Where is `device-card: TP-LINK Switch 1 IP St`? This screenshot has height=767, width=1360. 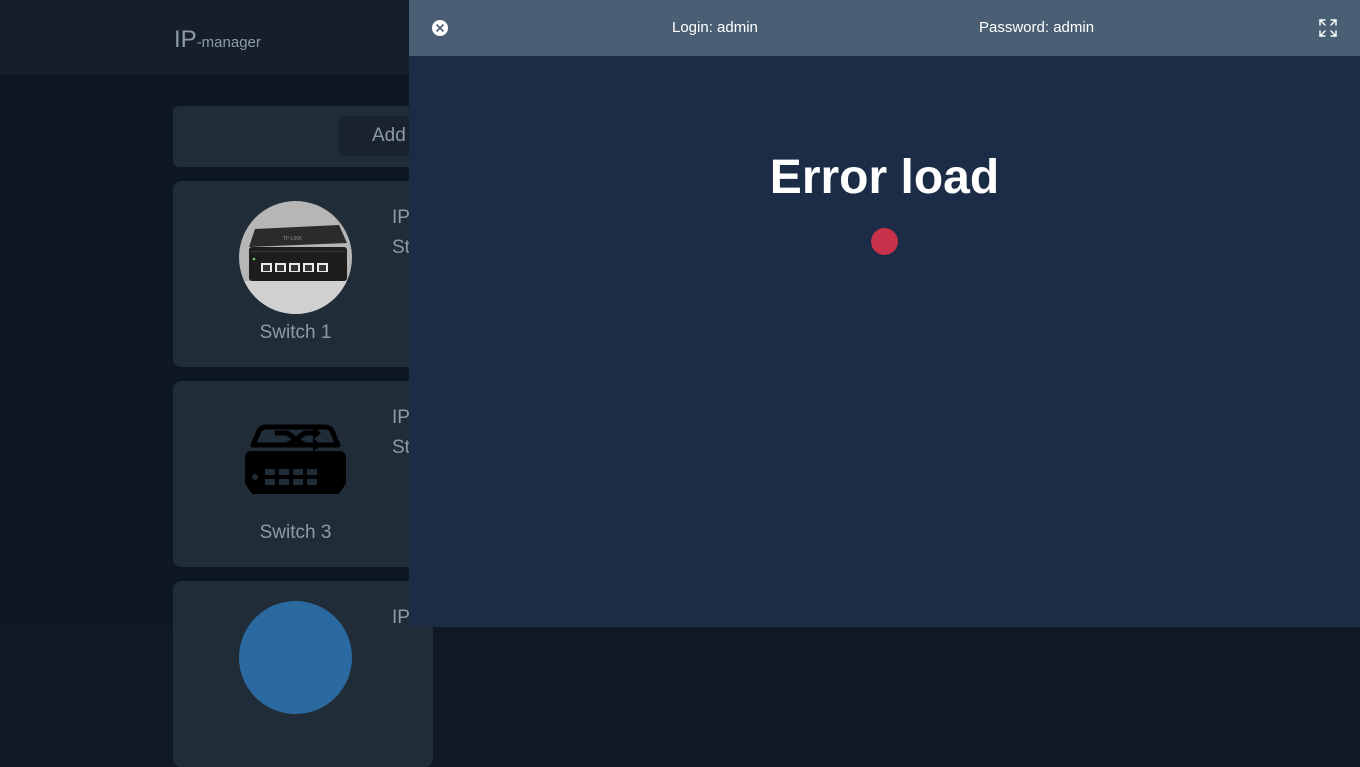
device-card: TP-LINK Switch 1 IP St is located at coordinates (303, 274).